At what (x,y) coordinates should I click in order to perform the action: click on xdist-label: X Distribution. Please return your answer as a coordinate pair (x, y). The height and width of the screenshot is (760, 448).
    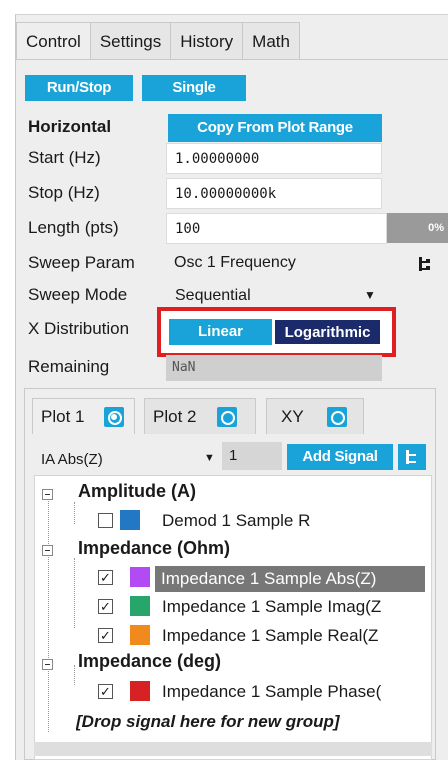
    Looking at the image, I should click on (79, 328).